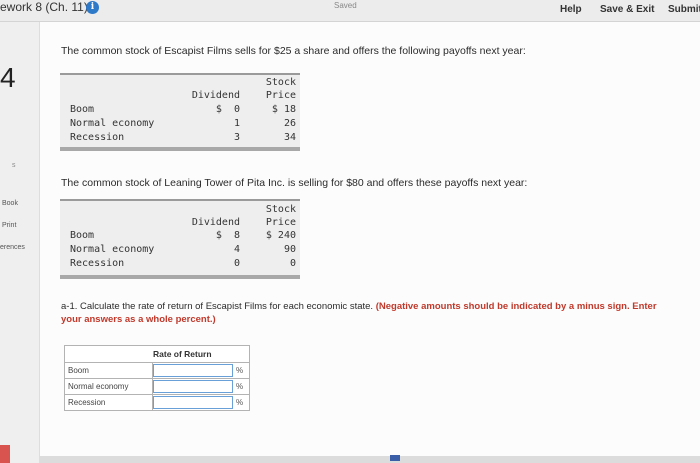 This screenshot has height=463, width=700. What do you see at coordinates (289, 123) in the screenshot?
I see `price-cell: 26` at bounding box center [289, 123].